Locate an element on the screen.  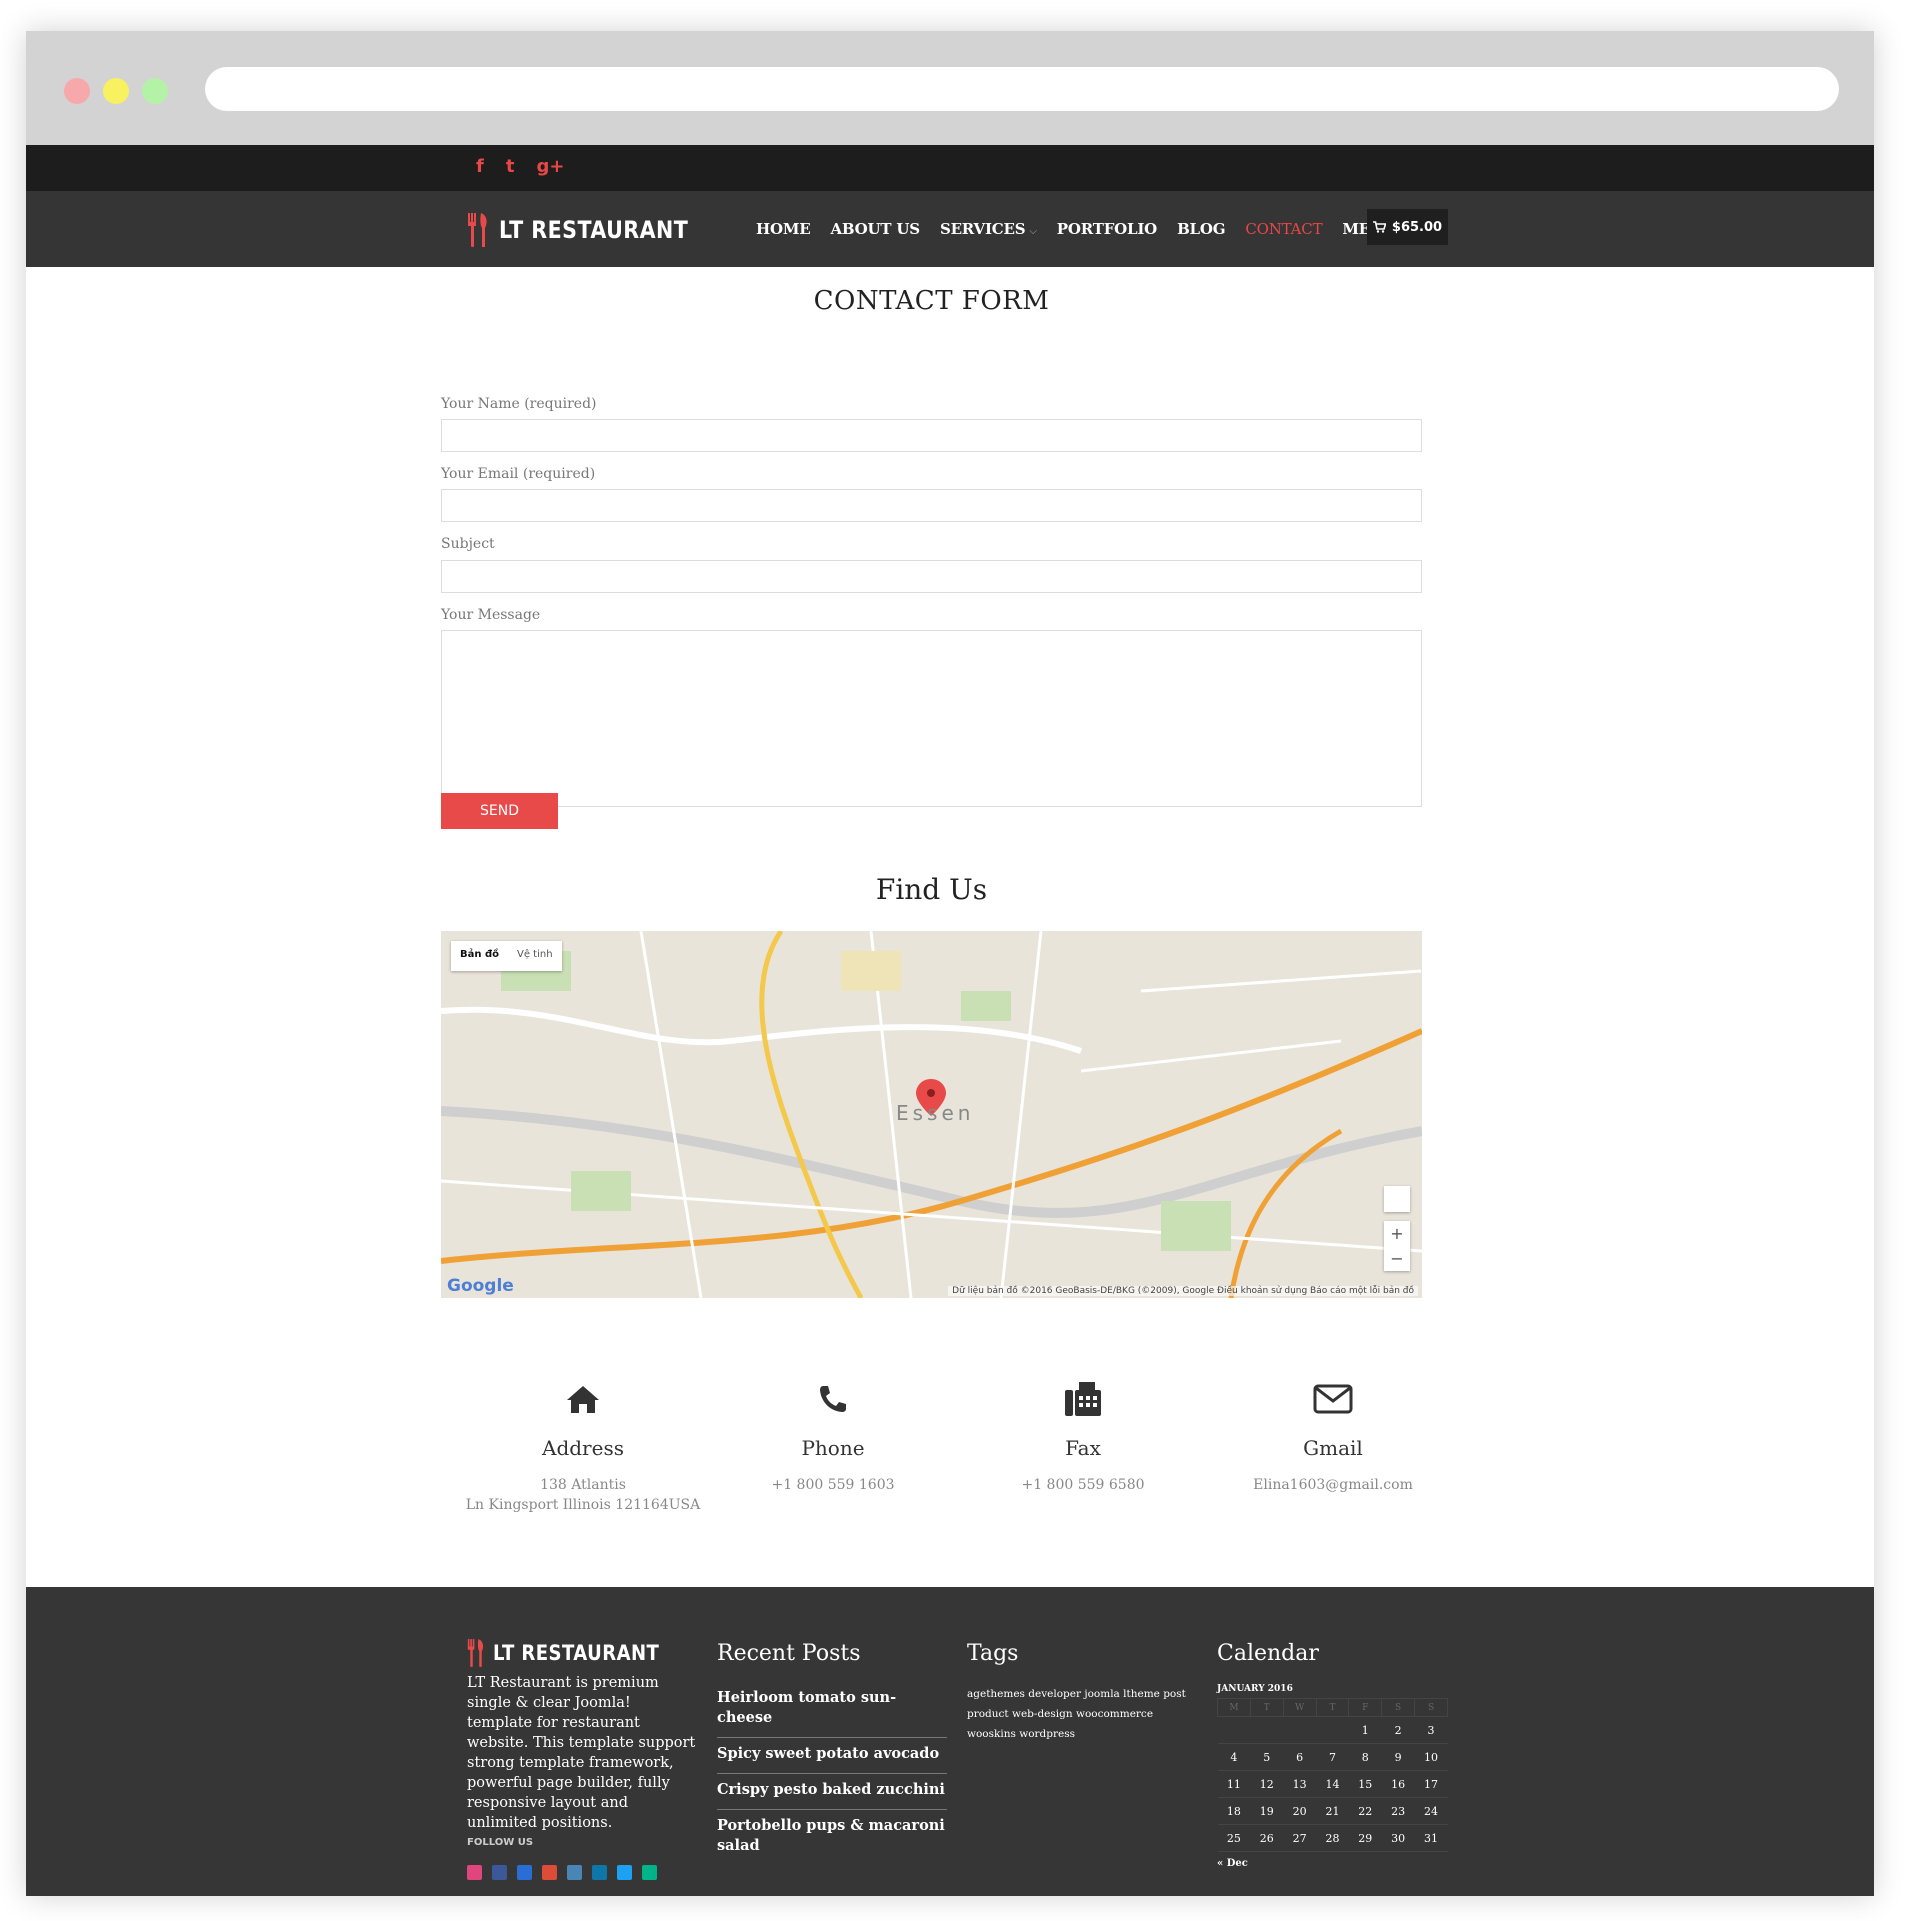
top-bar: f t g+ is located at coordinates (950, 168).